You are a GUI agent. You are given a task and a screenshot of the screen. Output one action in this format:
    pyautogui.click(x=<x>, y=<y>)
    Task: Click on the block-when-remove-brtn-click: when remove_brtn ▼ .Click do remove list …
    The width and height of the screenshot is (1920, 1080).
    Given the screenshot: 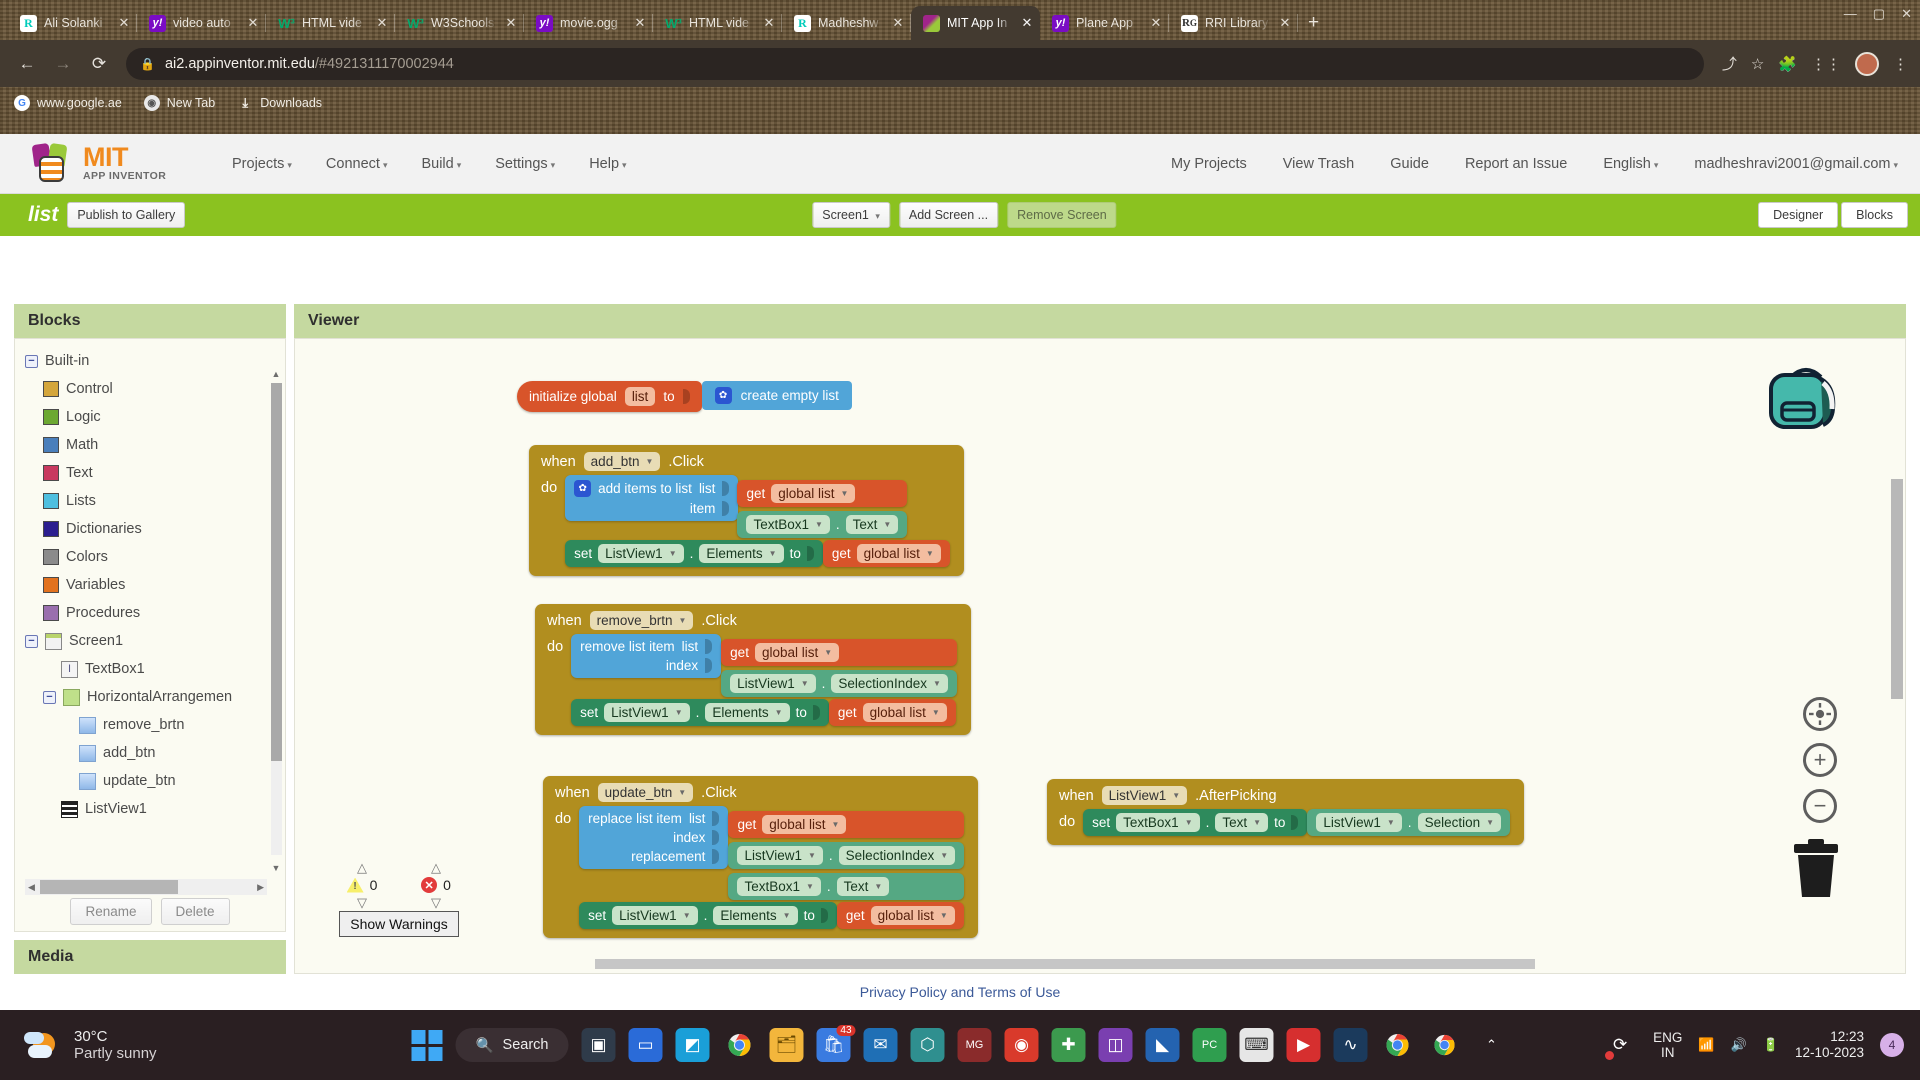 What is the action you would take?
    pyautogui.click(x=753, y=669)
    